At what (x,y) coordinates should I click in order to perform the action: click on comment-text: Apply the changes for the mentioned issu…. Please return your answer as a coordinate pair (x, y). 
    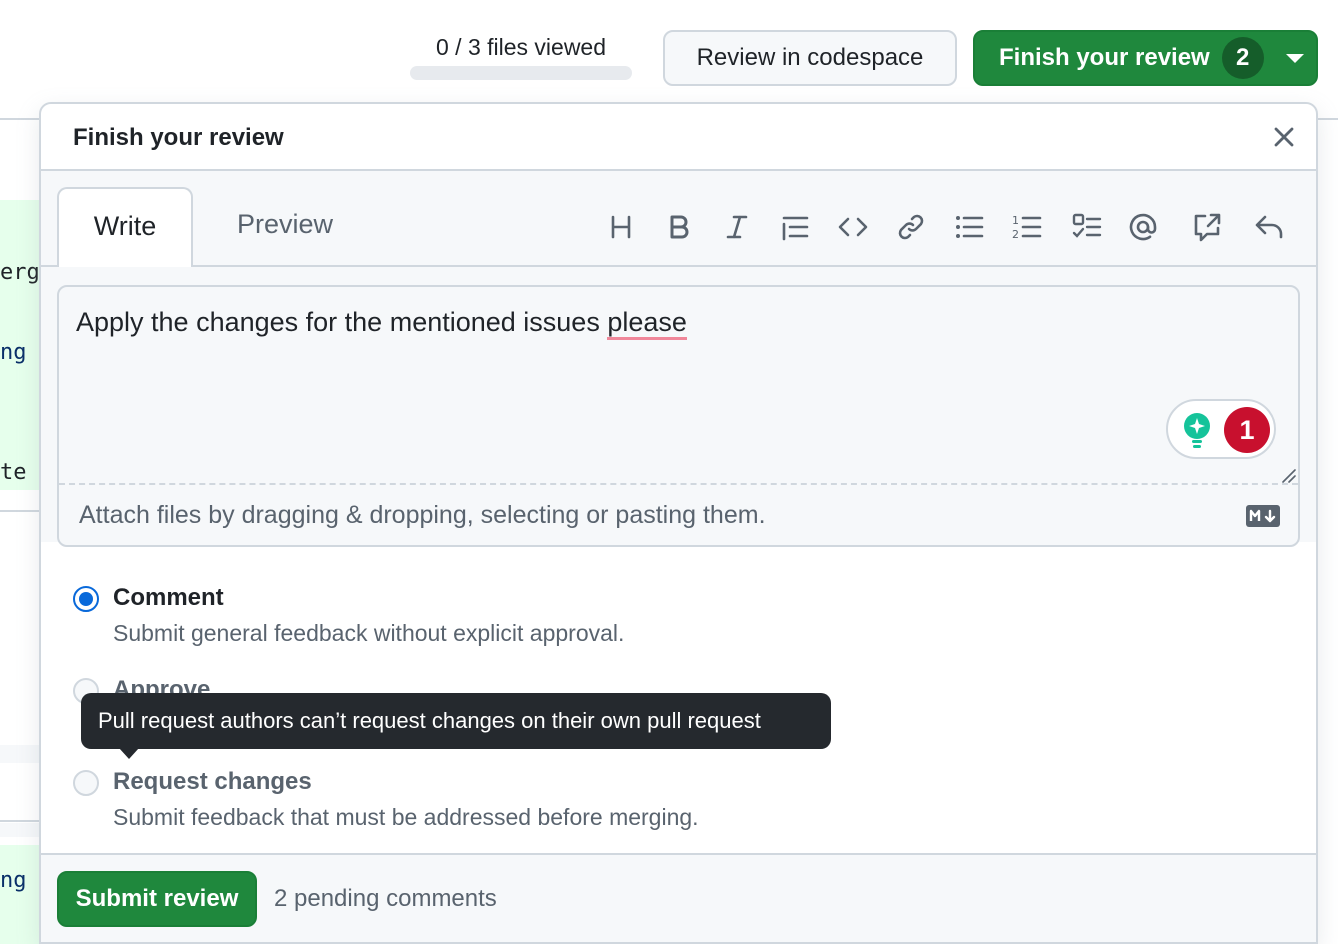
    Looking at the image, I should click on (342, 322).